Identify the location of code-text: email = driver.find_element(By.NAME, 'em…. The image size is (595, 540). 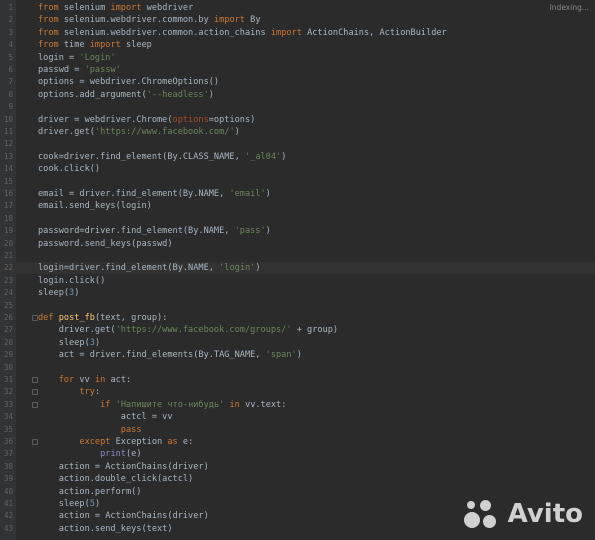
(154, 194).